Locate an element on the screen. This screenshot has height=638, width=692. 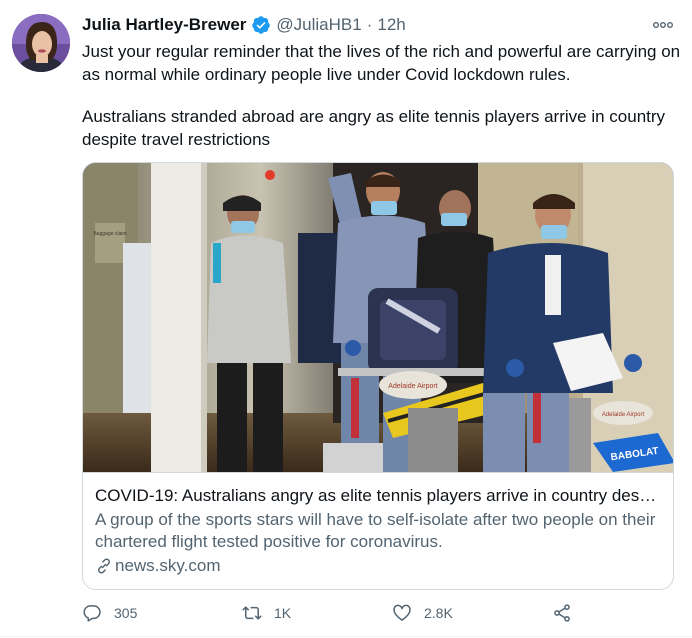
author-handle: @JuliaHB1 is located at coordinates (318, 25).